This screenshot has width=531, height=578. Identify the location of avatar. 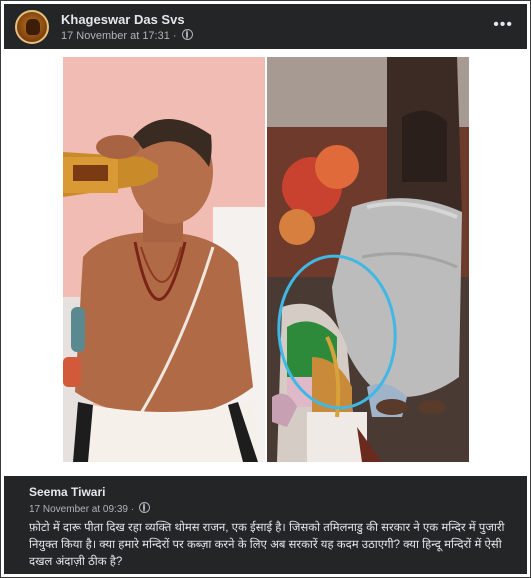
(32, 27).